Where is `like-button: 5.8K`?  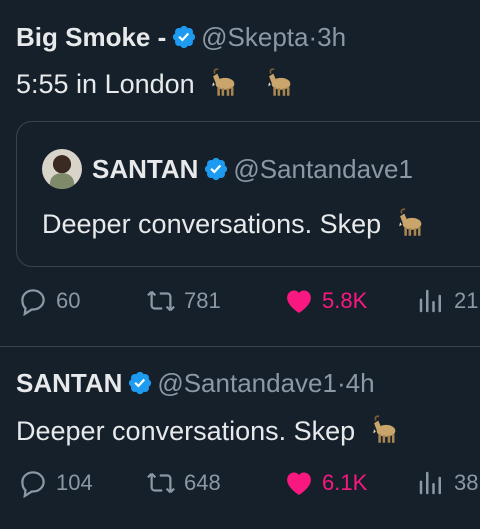 like-button: 5.8K is located at coordinates (325, 301).